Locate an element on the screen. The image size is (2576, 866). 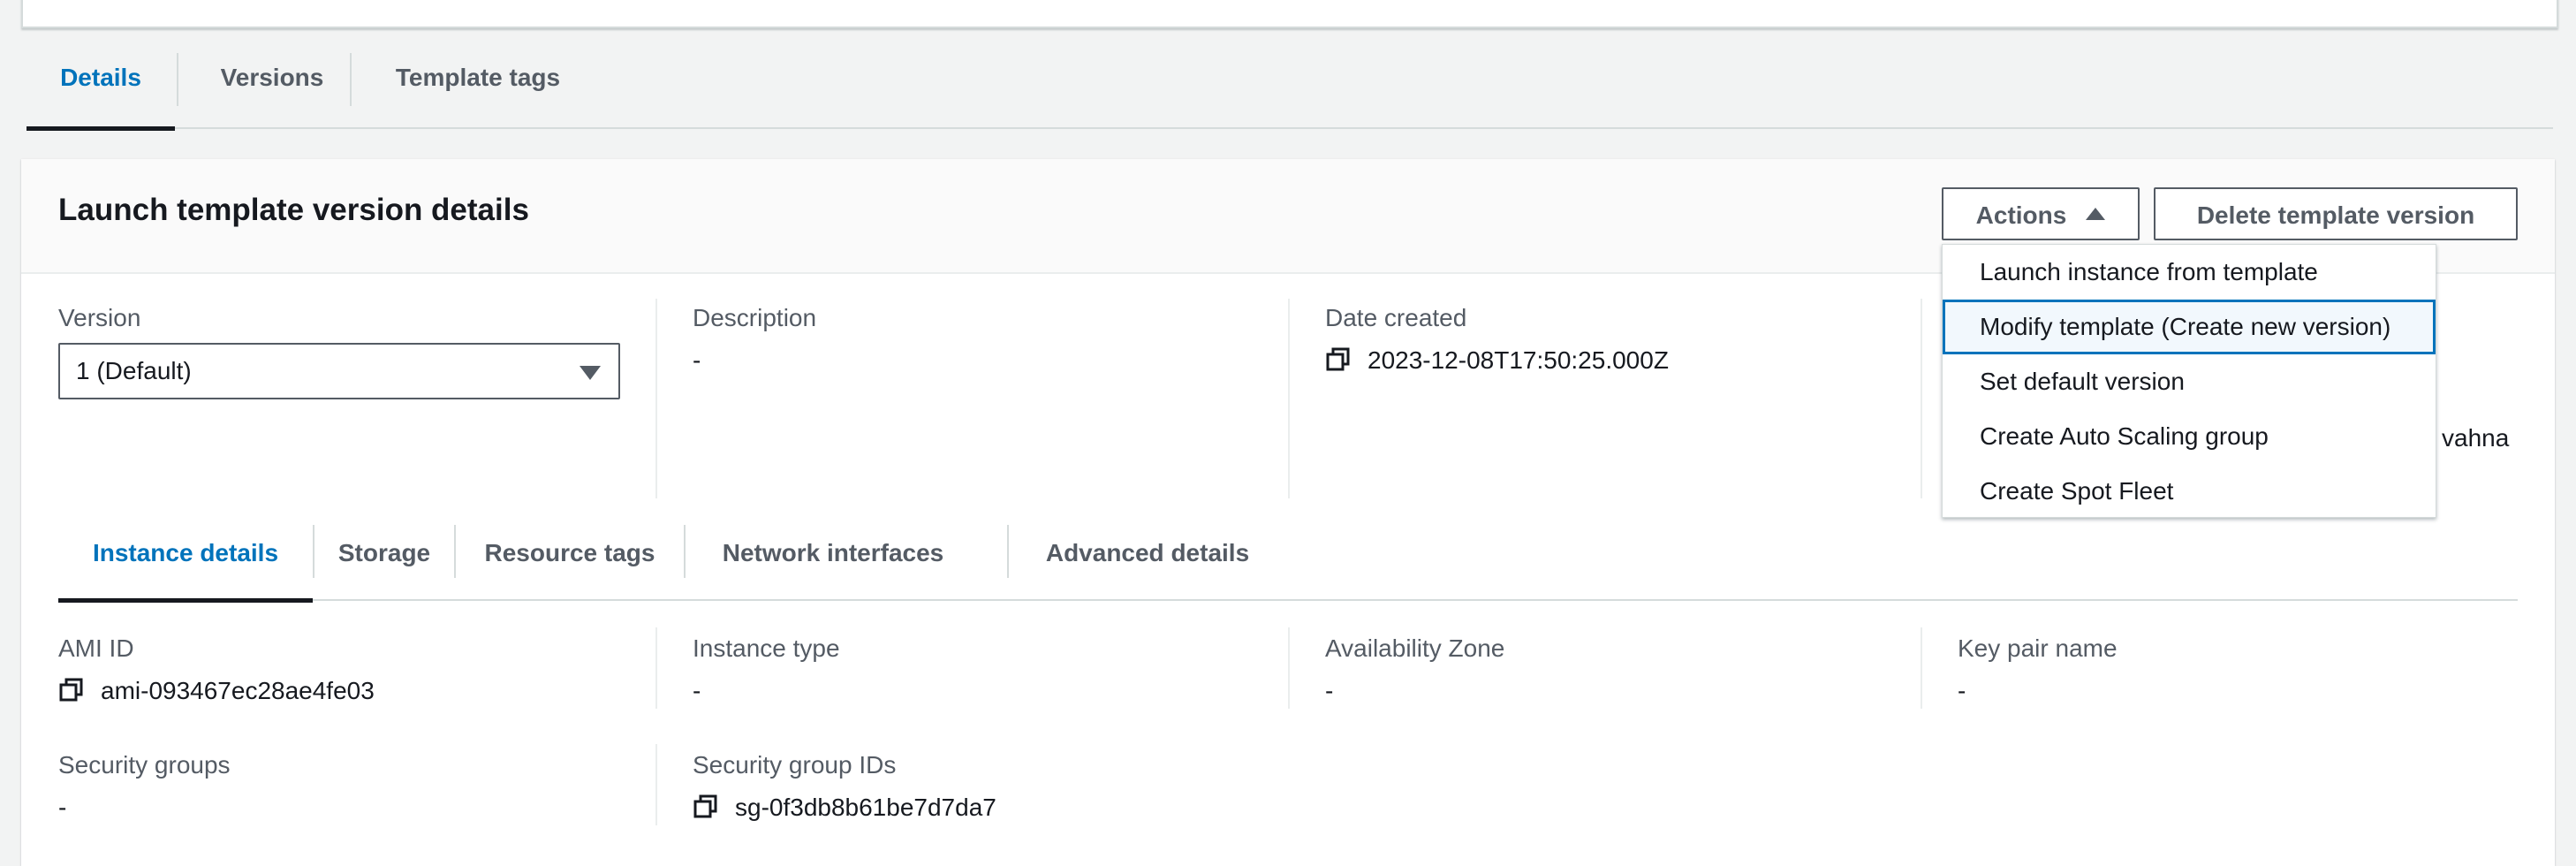
tab-details-label: Details is located at coordinates (101, 77).